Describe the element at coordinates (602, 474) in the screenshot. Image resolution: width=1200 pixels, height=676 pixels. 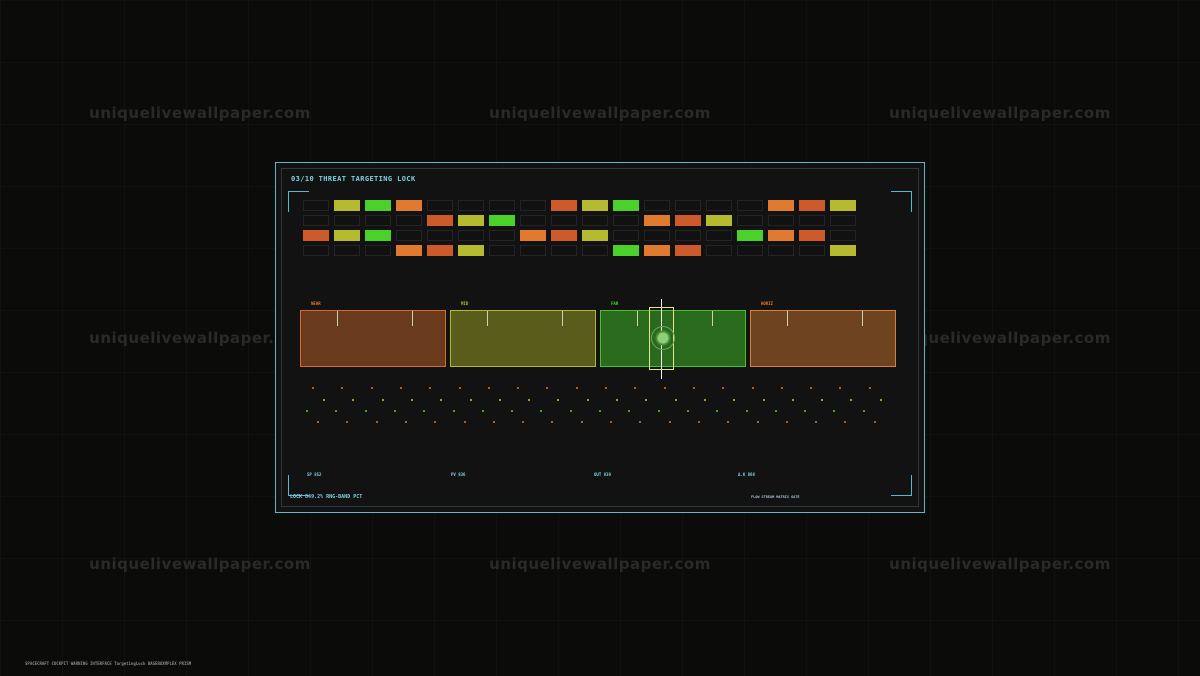
I see `stat-readout: OUT 839` at that location.